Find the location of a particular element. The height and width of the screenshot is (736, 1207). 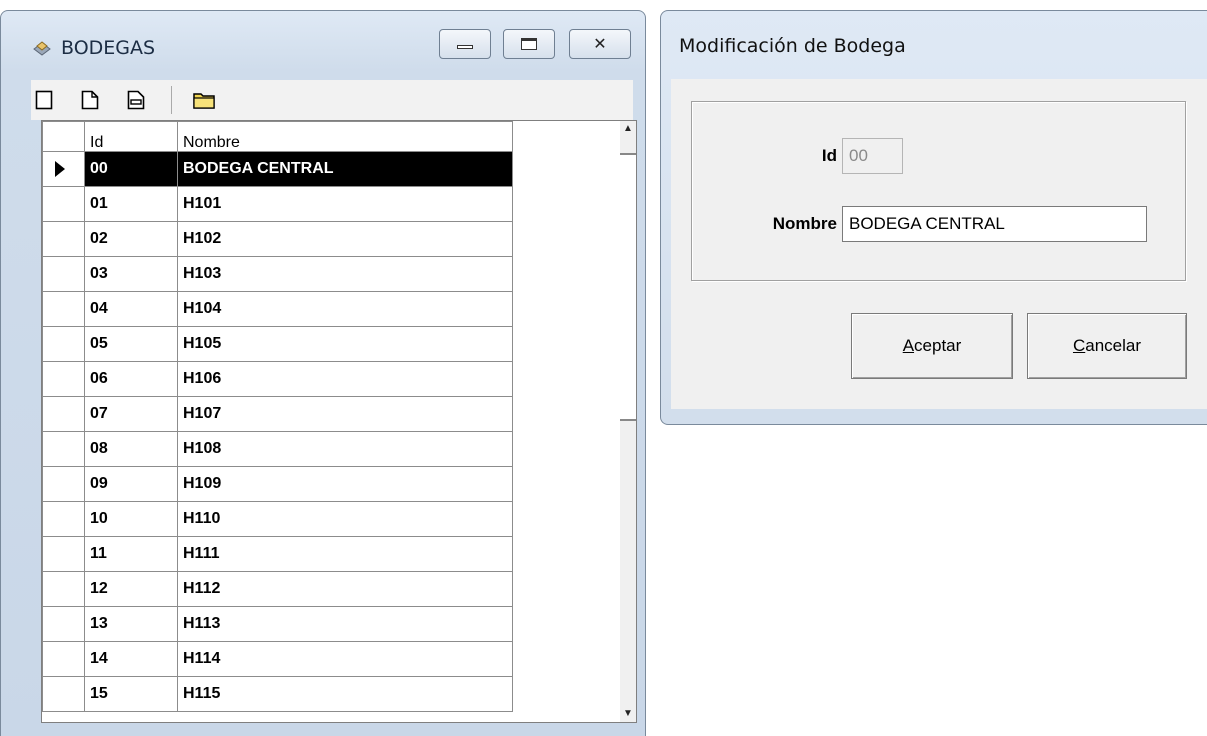

aceptar-button: Aceptar is located at coordinates (932, 346).